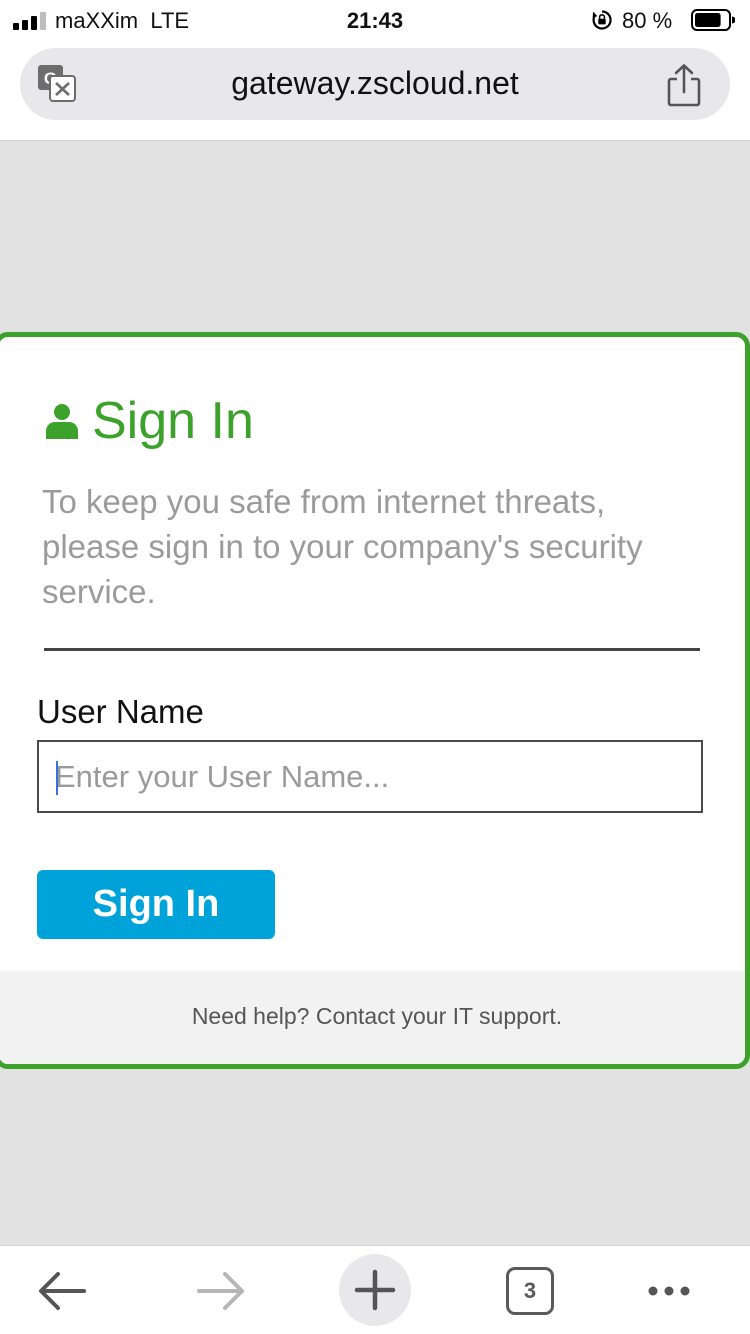  Describe the element at coordinates (377, 1016) in the screenshot. I see `help-text: Need help? Contact your IT support.` at that location.